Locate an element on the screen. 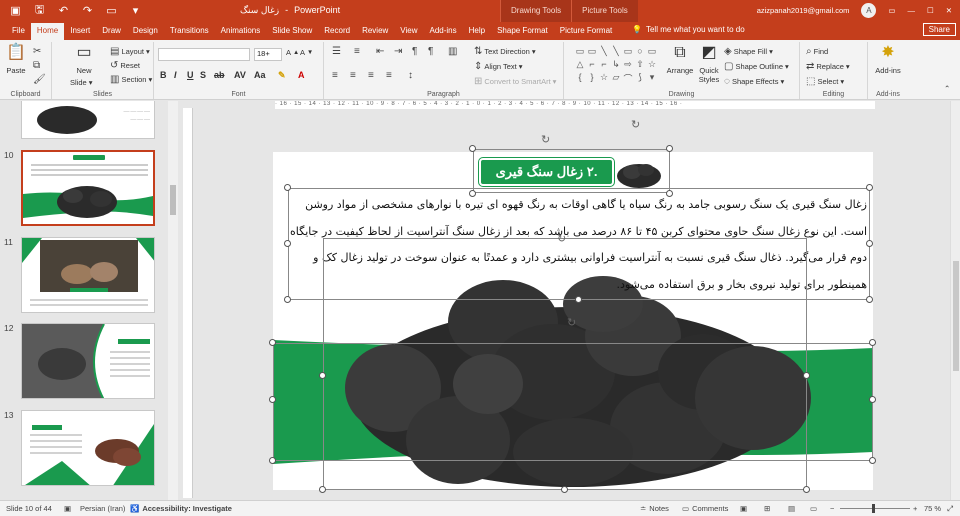 Image resolution: width=960 pixels, height=516 pixels. tab-review: Review is located at coordinates (375, 31).